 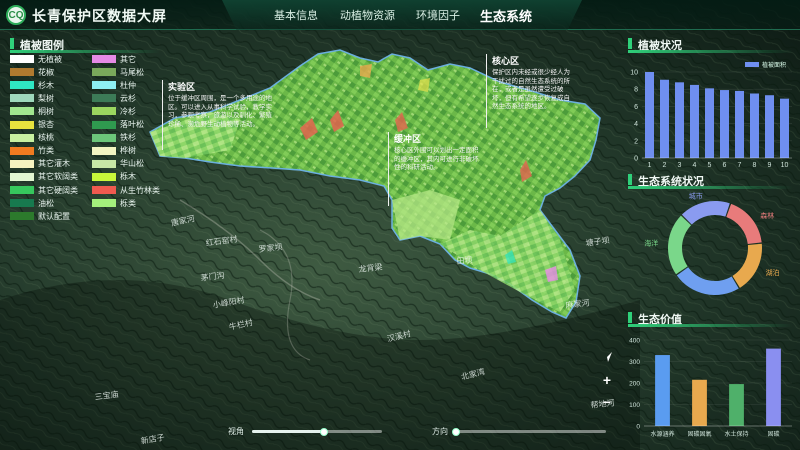 What do you see at coordinates (773, 434) in the screenshot?
I see `x-tick-label: 固碳` at bounding box center [773, 434].